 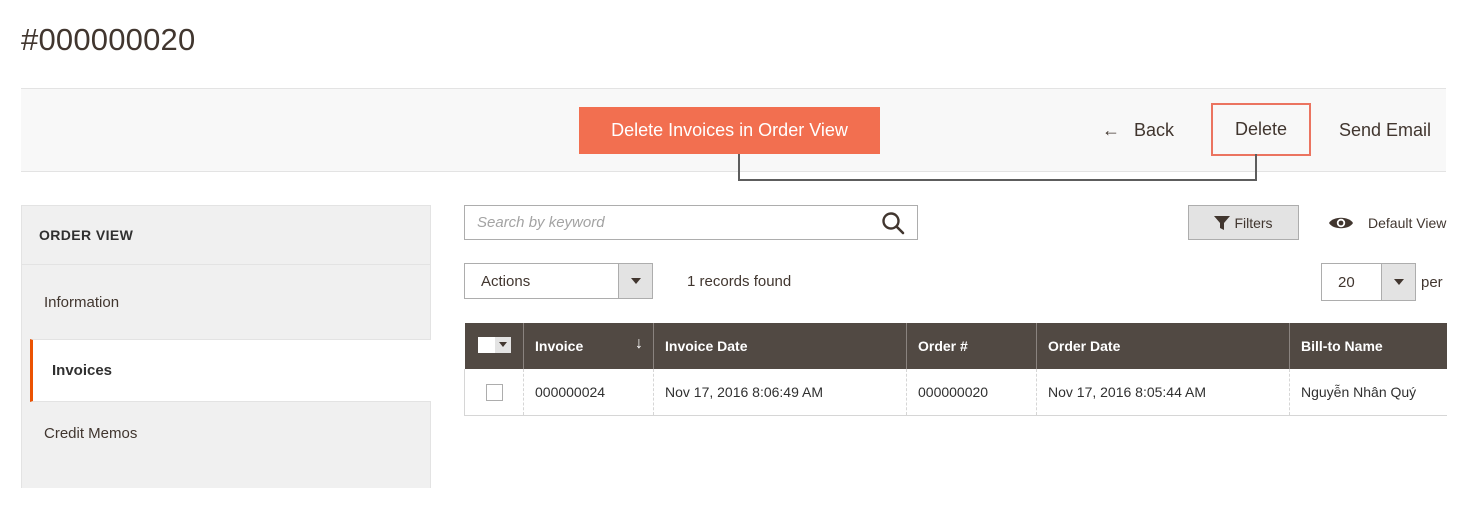 What do you see at coordinates (739, 281) in the screenshot?
I see `records-found-count: 1 records found` at bounding box center [739, 281].